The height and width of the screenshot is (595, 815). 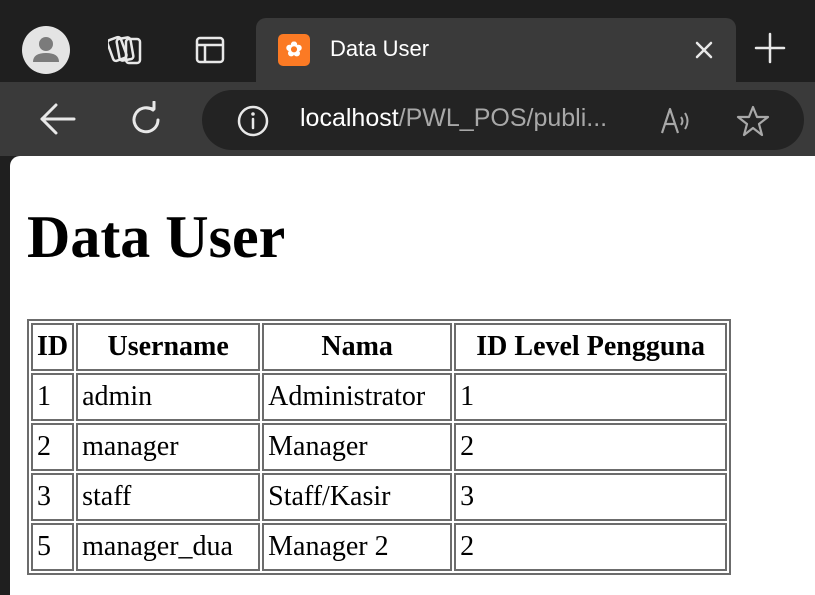 I want to click on tab-actions-icon, so click(x=210, y=50).